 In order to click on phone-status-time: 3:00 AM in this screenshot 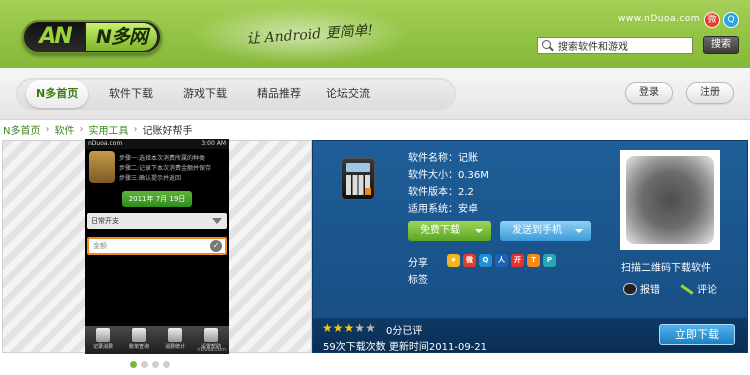, I will do `click(213, 143)`.